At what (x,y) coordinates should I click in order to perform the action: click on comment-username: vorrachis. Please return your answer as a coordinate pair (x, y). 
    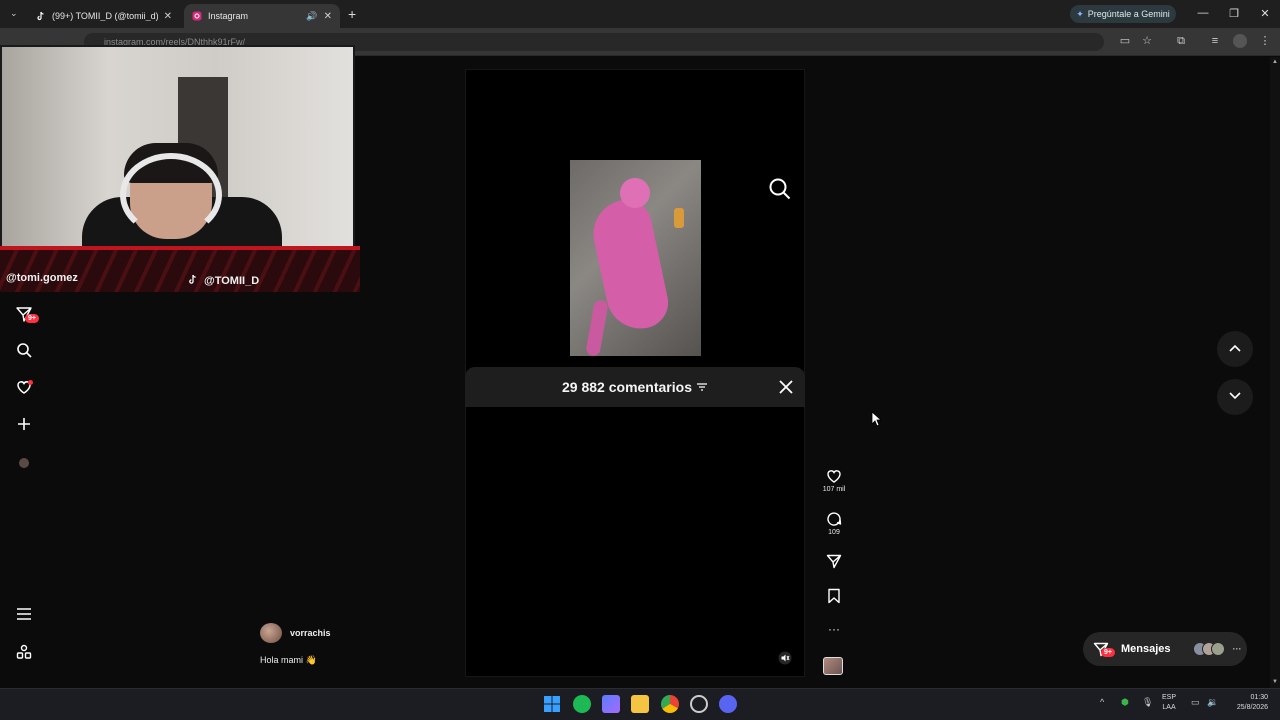
    Looking at the image, I should click on (310, 633).